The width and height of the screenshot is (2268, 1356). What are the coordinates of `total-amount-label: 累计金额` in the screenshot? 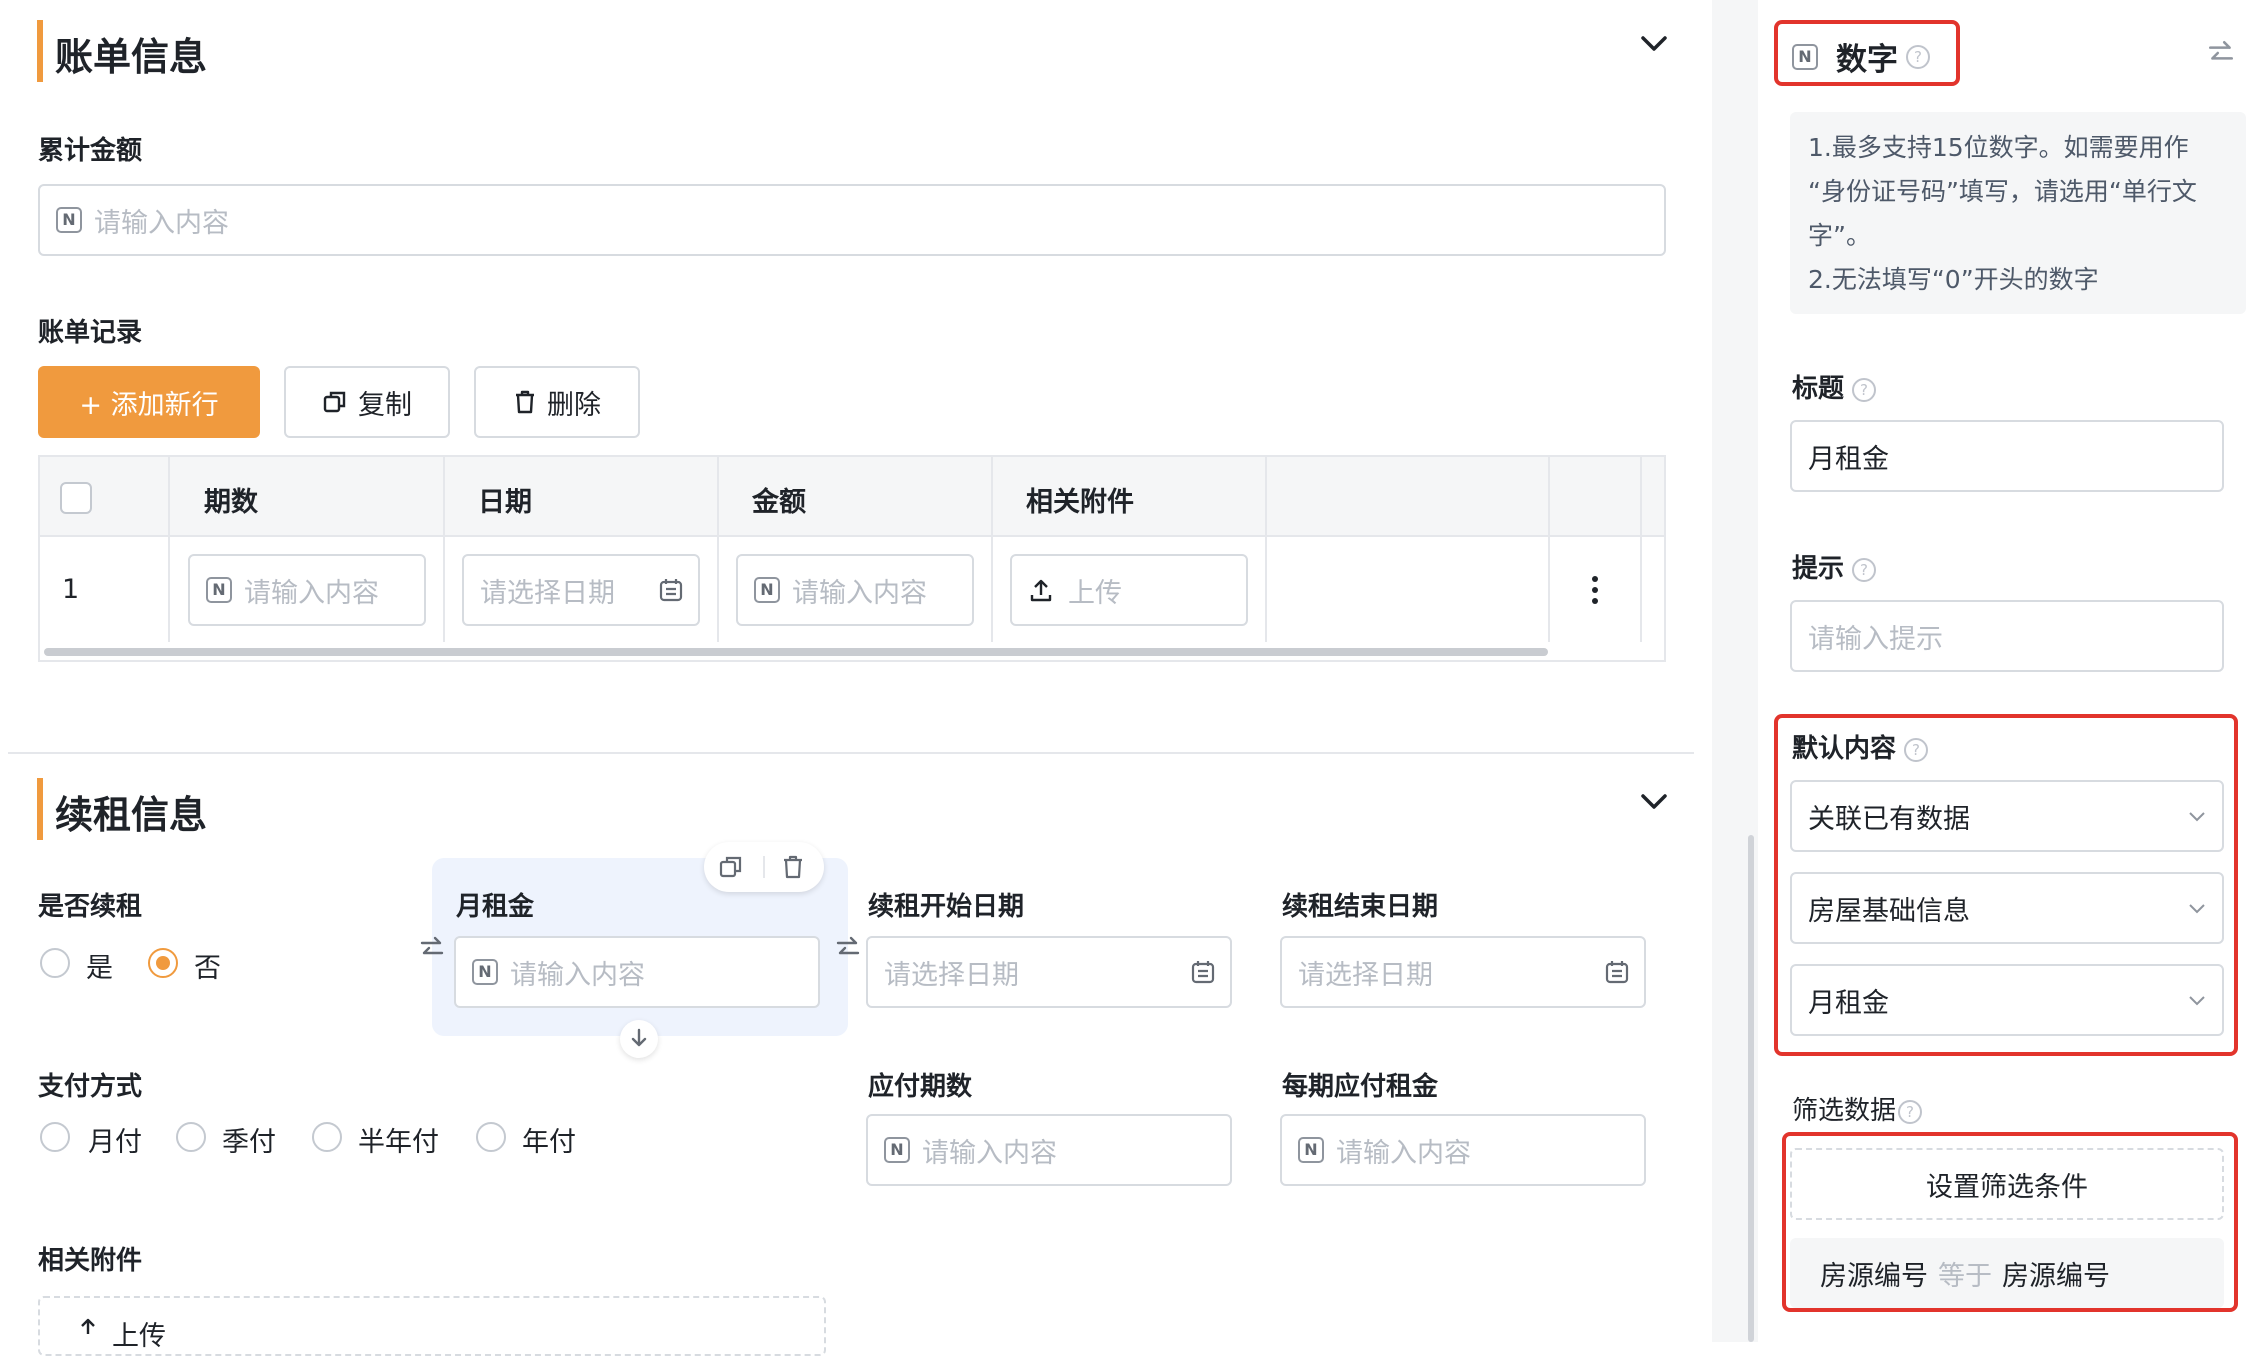 It's located at (90, 151).